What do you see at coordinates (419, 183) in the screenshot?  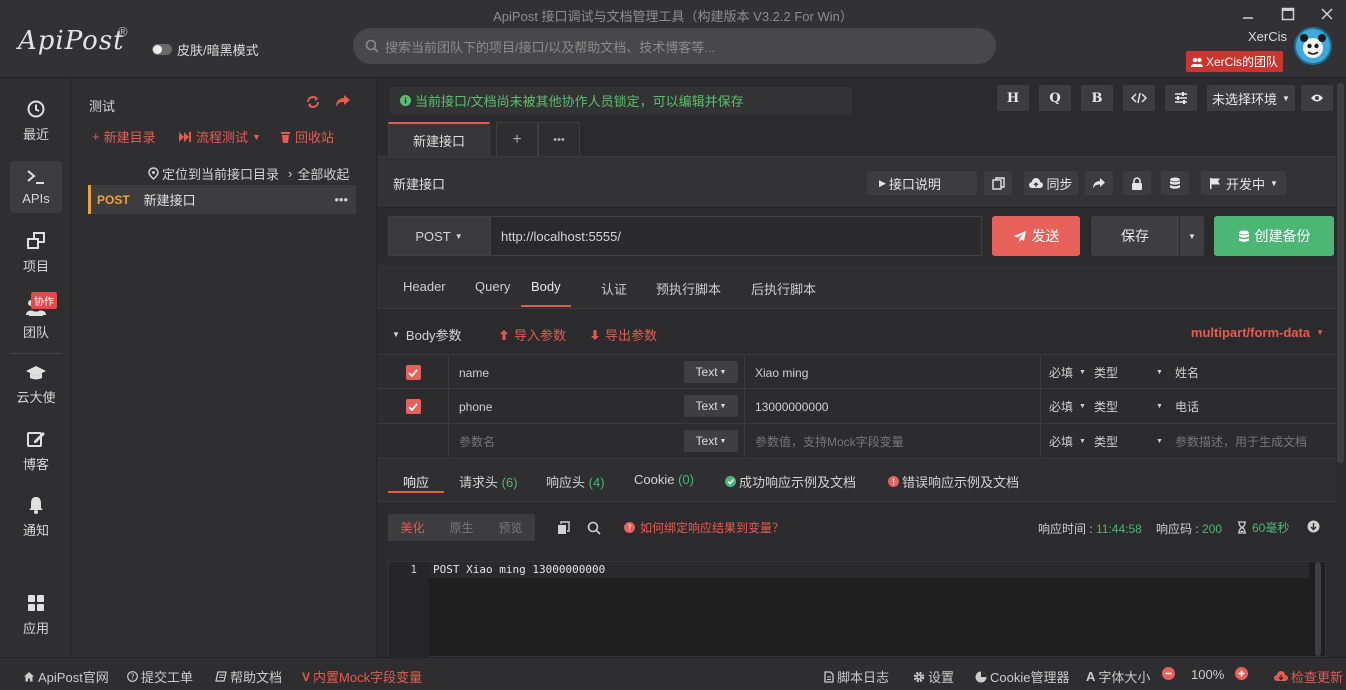 I see `api-title: 新建接口` at bounding box center [419, 183].